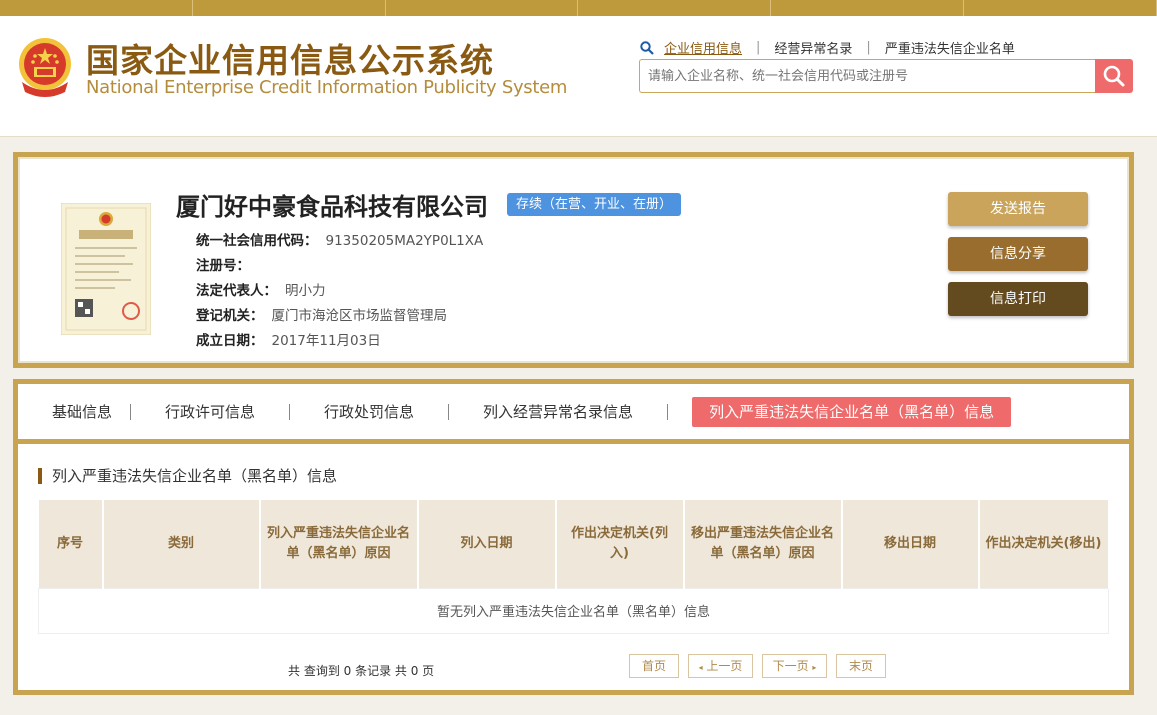 Image resolution: width=1157 pixels, height=715 pixels. What do you see at coordinates (181, 544) in the screenshot?
I see `column-header: 类别` at bounding box center [181, 544].